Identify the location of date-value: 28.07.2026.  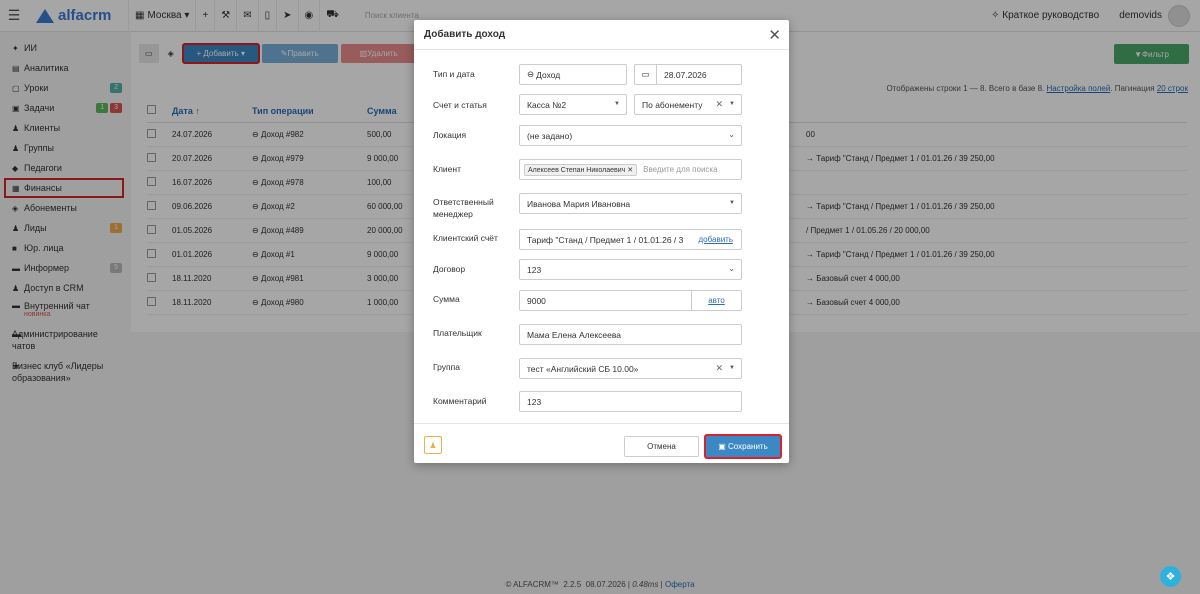
(685, 74).